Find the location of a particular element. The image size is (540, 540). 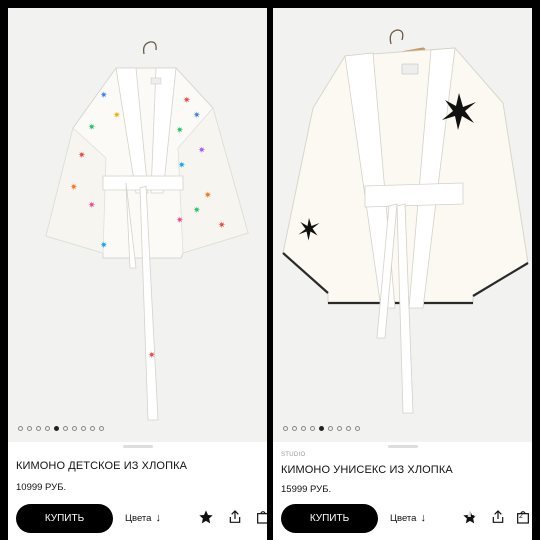

avito-watermark: Avito is located at coordinates (466, 509).